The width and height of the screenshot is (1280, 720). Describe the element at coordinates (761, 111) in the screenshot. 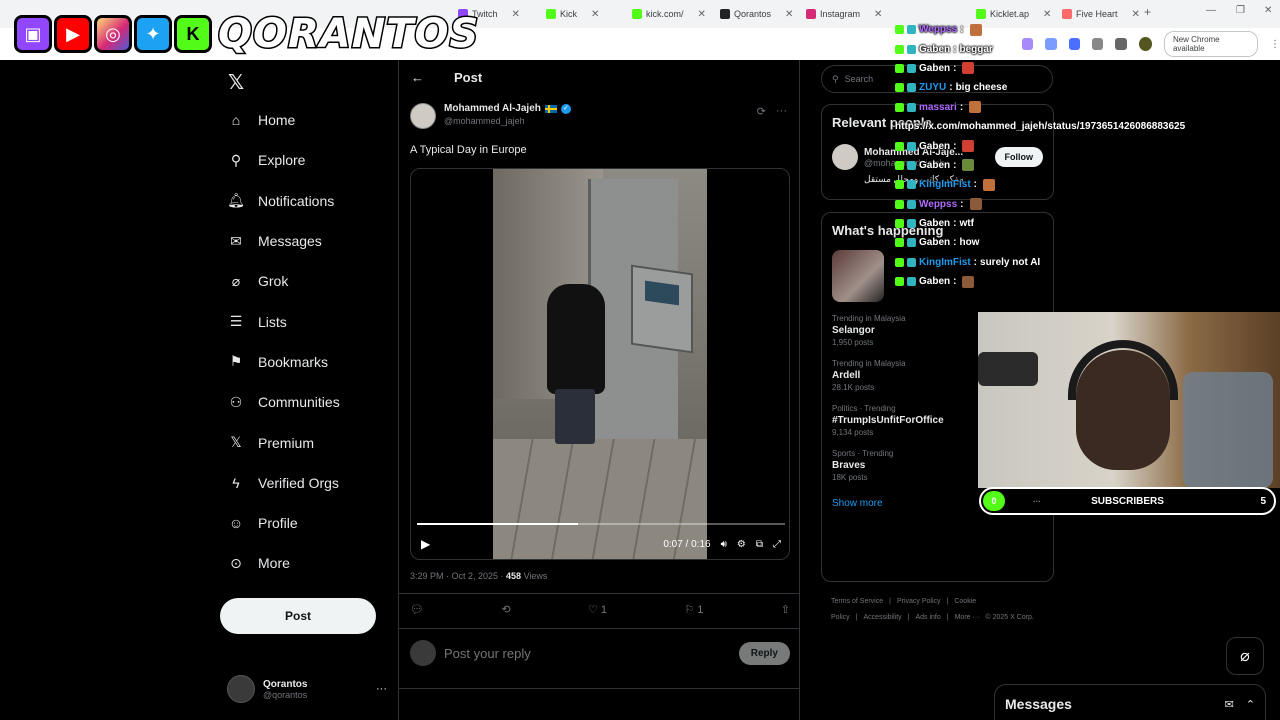

I see `grok-icon: ⟳` at that location.